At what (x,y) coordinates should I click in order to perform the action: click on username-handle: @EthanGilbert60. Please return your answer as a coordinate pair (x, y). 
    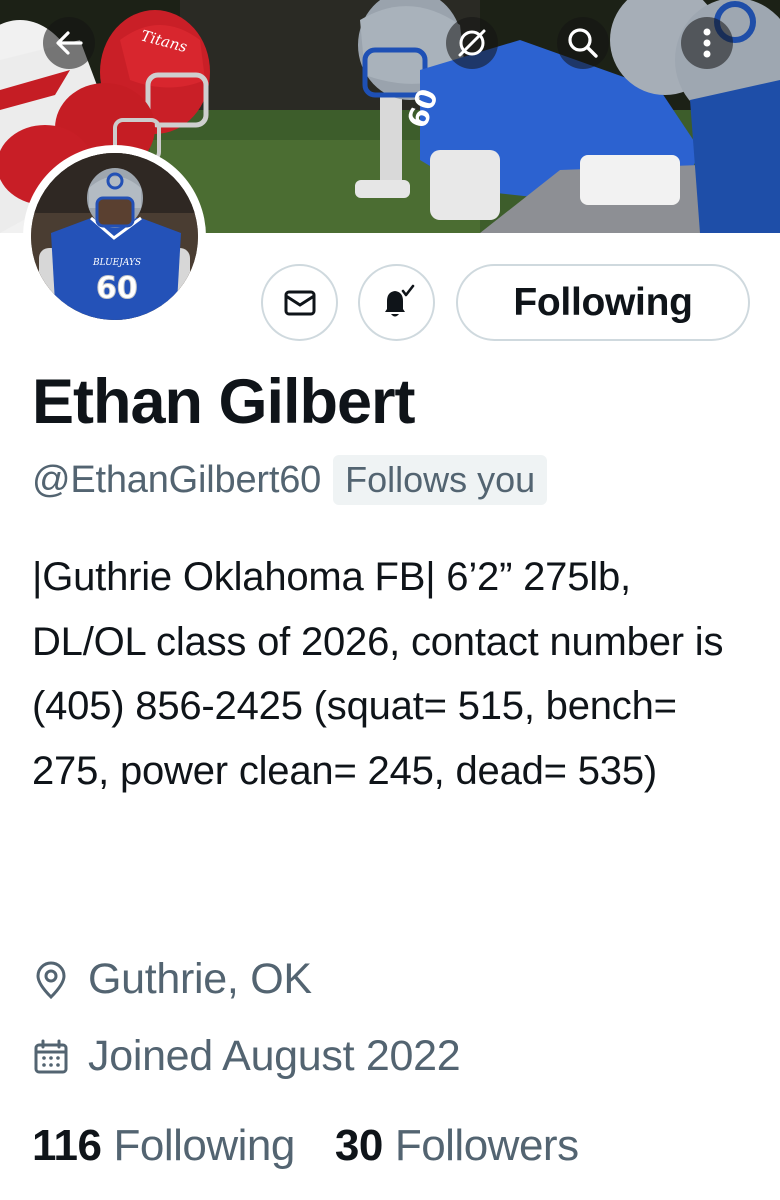
    Looking at the image, I should click on (177, 479).